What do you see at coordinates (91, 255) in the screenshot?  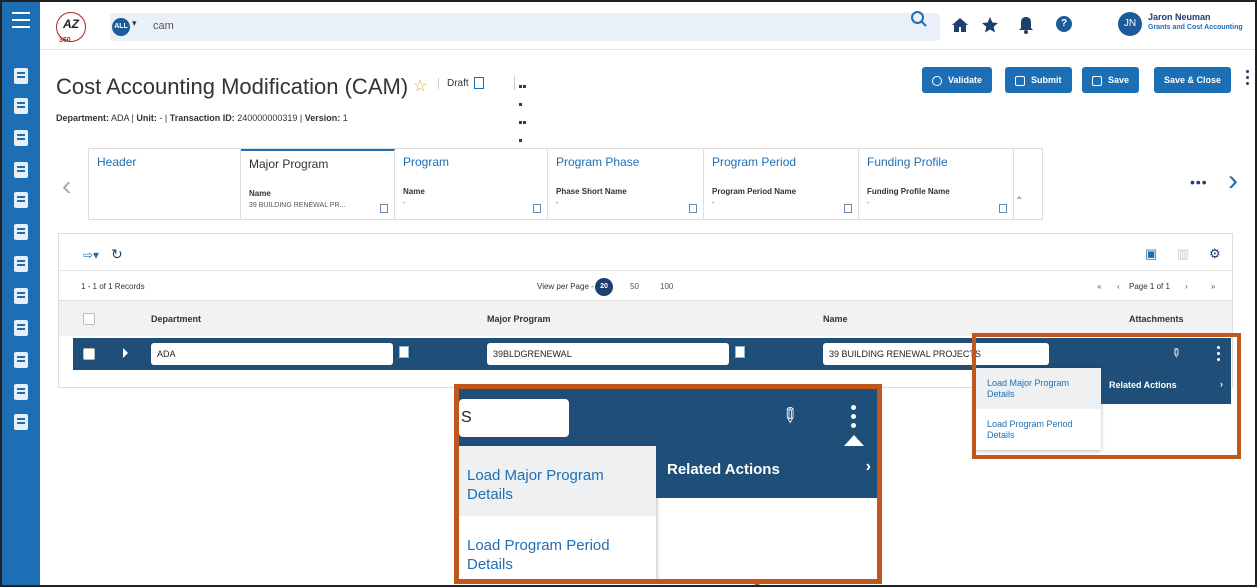 I see `export-icon: ⇨▾` at bounding box center [91, 255].